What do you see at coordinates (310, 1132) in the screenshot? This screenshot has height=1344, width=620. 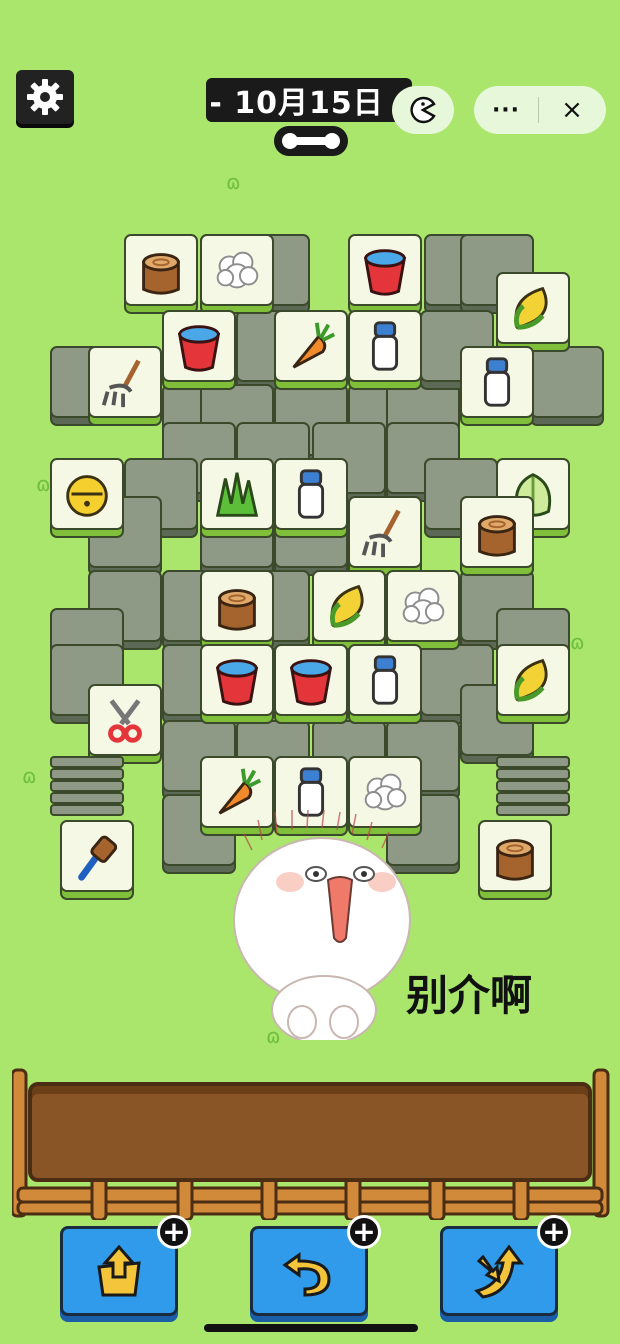 I see `tile-slot-tray` at bounding box center [310, 1132].